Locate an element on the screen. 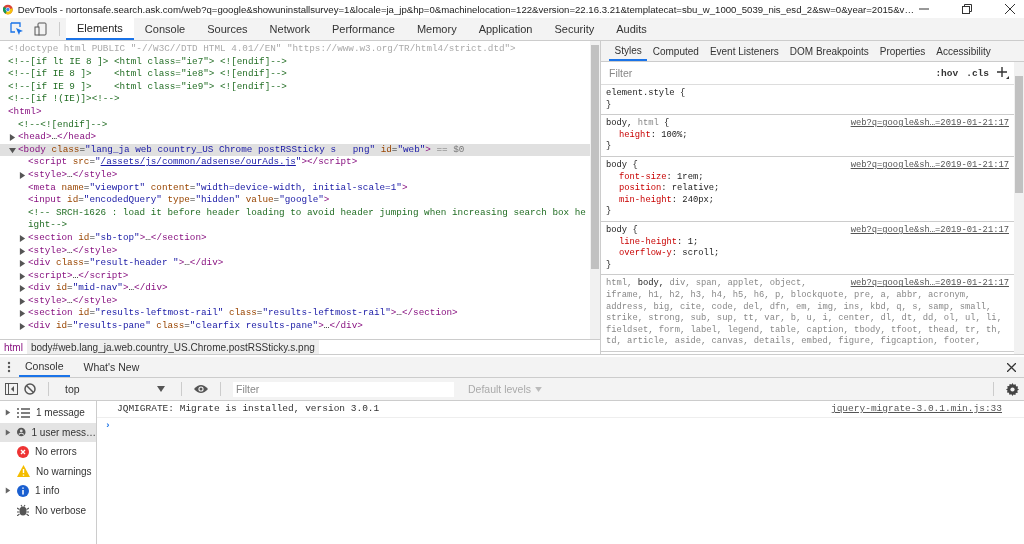 The height and width of the screenshot is (544, 1024). css-selector: html, body, div, span, applet, object, is located at coordinates (707, 284).